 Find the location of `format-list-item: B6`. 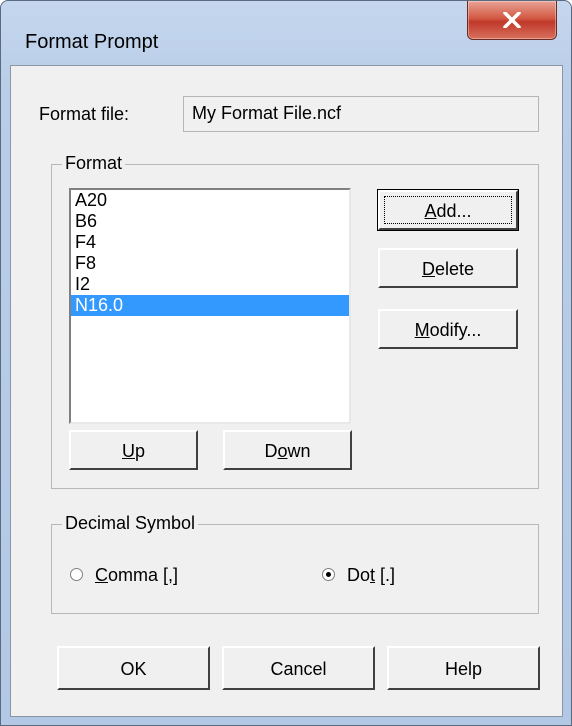

format-list-item: B6 is located at coordinates (210, 221).